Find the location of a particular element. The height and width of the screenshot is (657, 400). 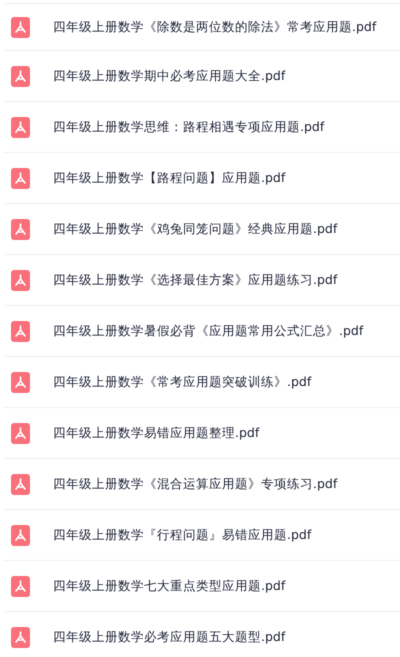

file-name: 四年级上册数学【路程问题】应用题.pdf is located at coordinates (169, 178).